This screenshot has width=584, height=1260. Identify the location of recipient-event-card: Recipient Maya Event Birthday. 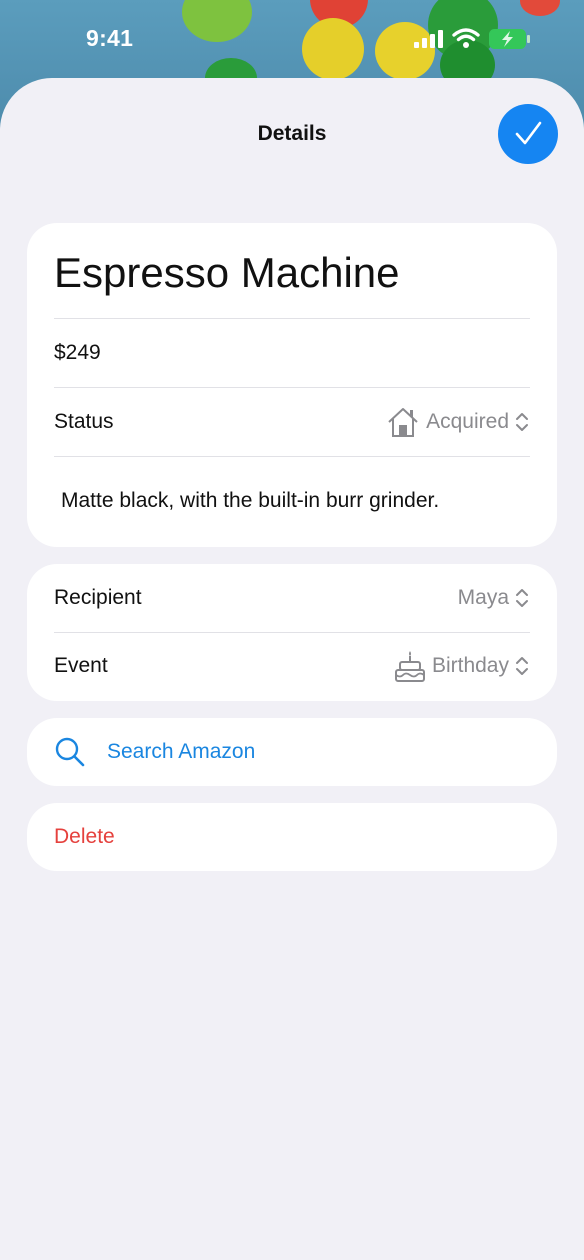
(292, 632).